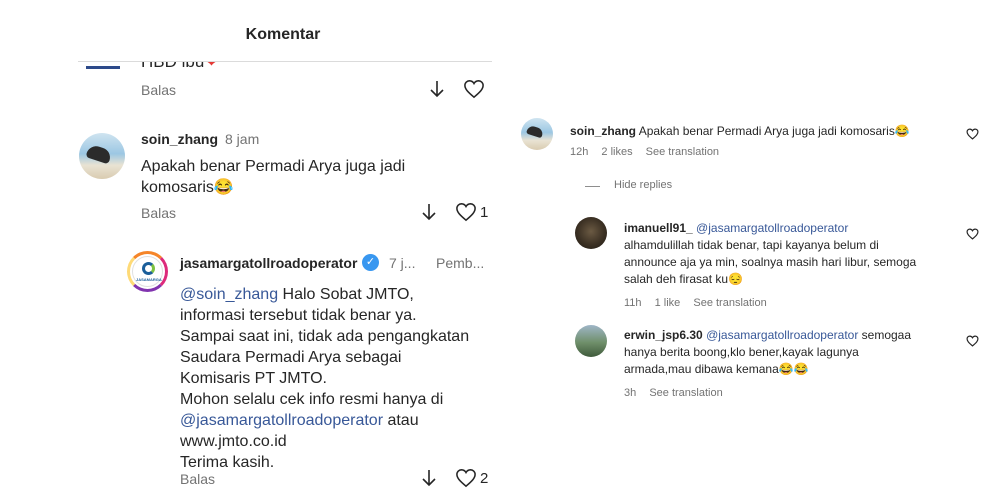 The width and height of the screenshot is (1000, 500). Describe the element at coordinates (579, 152) in the screenshot. I see `right-comment-time: 12h` at that location.